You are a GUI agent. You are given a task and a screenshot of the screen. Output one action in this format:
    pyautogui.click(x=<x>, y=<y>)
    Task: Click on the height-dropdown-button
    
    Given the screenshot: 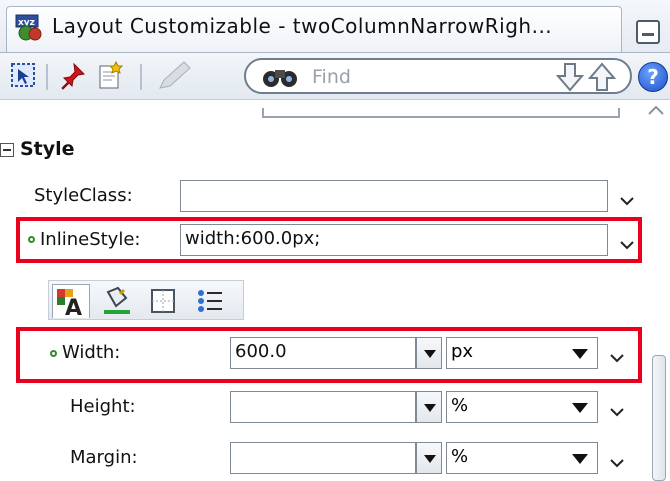 What is the action you would take?
    pyautogui.click(x=429, y=407)
    